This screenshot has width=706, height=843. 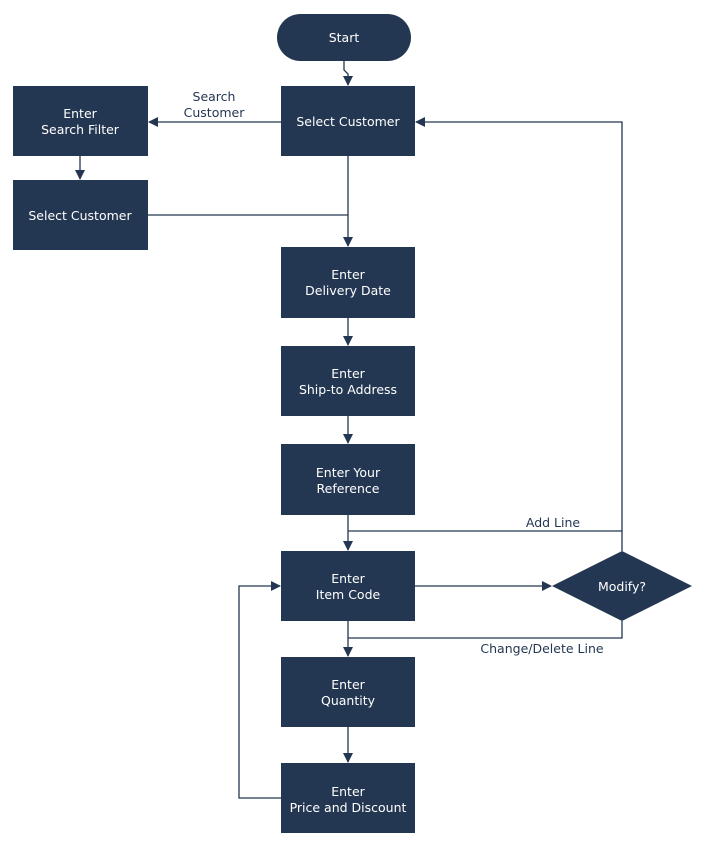 I want to click on node-start: Start, so click(x=344, y=37).